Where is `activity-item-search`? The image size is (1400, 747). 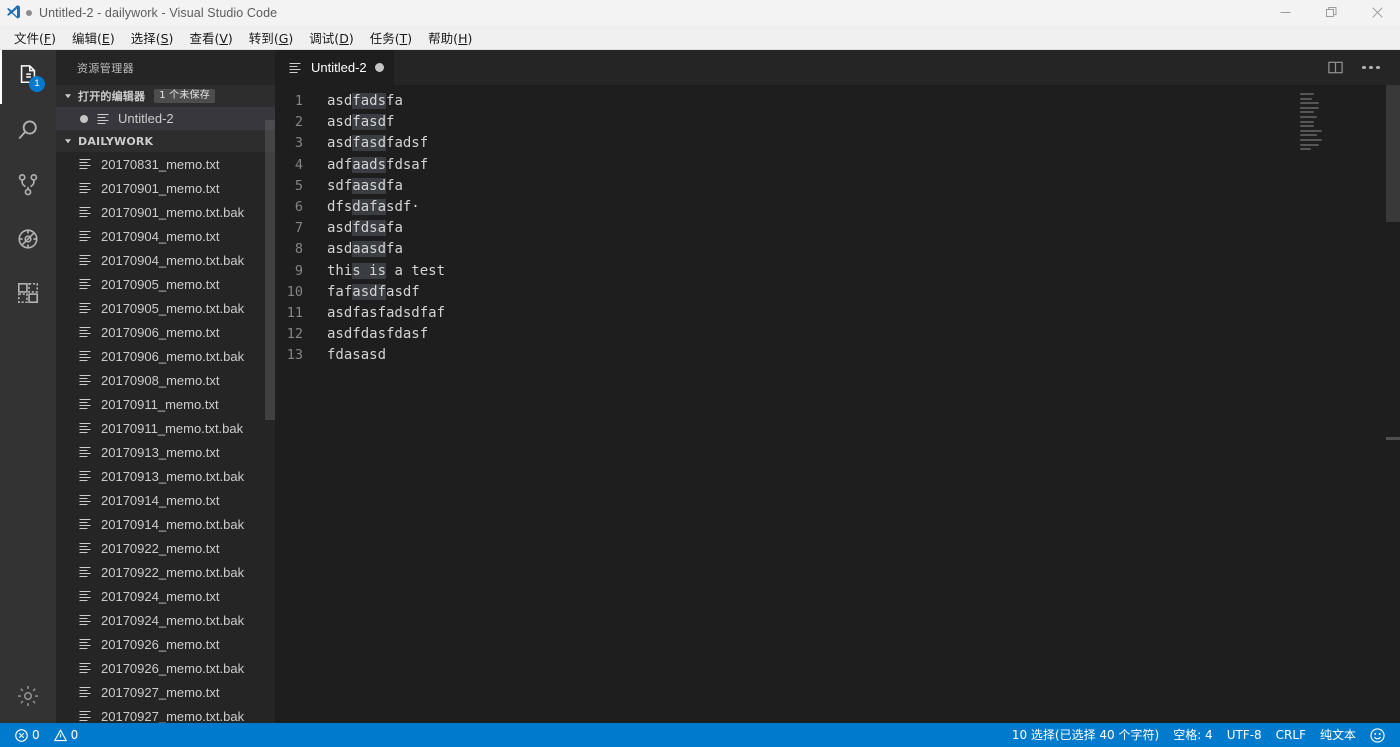 activity-item-search is located at coordinates (28, 131).